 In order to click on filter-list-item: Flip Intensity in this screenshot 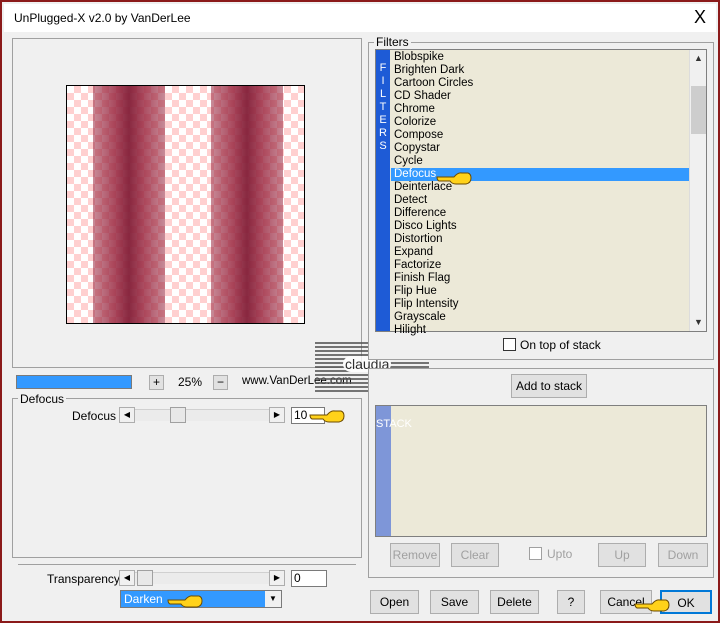, I will do `click(540, 304)`.